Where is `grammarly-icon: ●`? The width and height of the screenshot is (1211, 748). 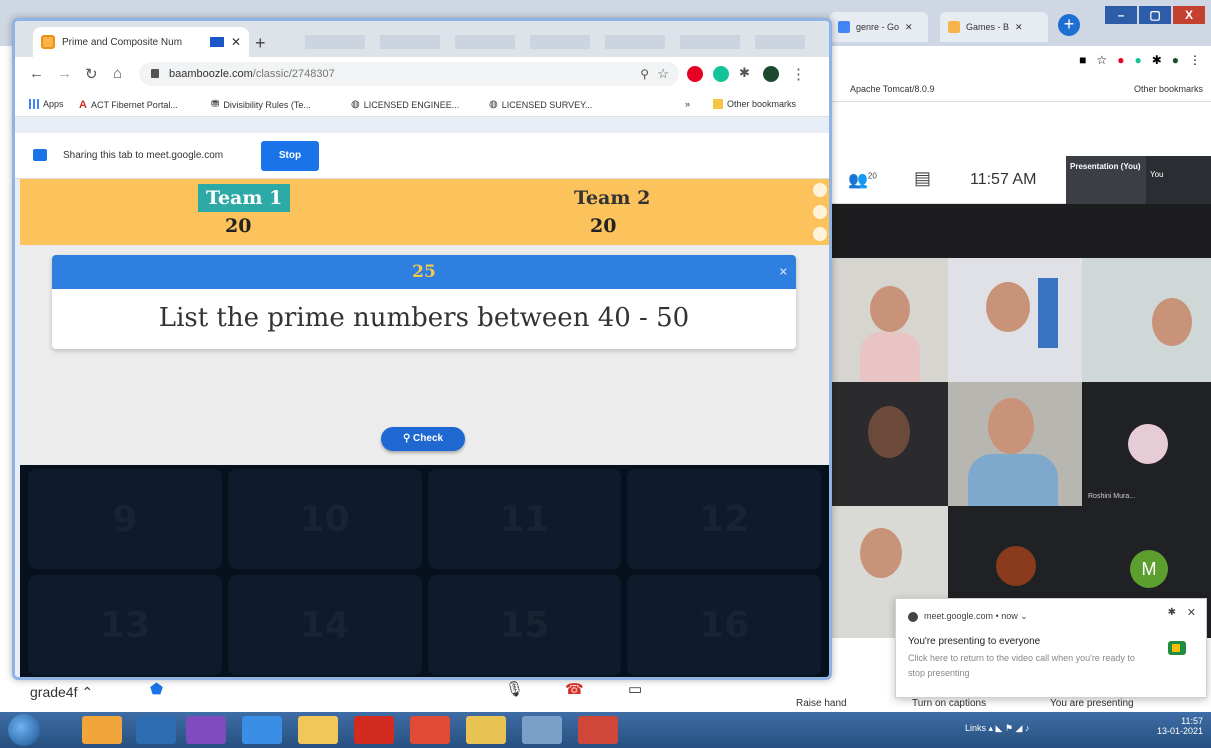 grammarly-icon: ● is located at coordinates (1137, 60).